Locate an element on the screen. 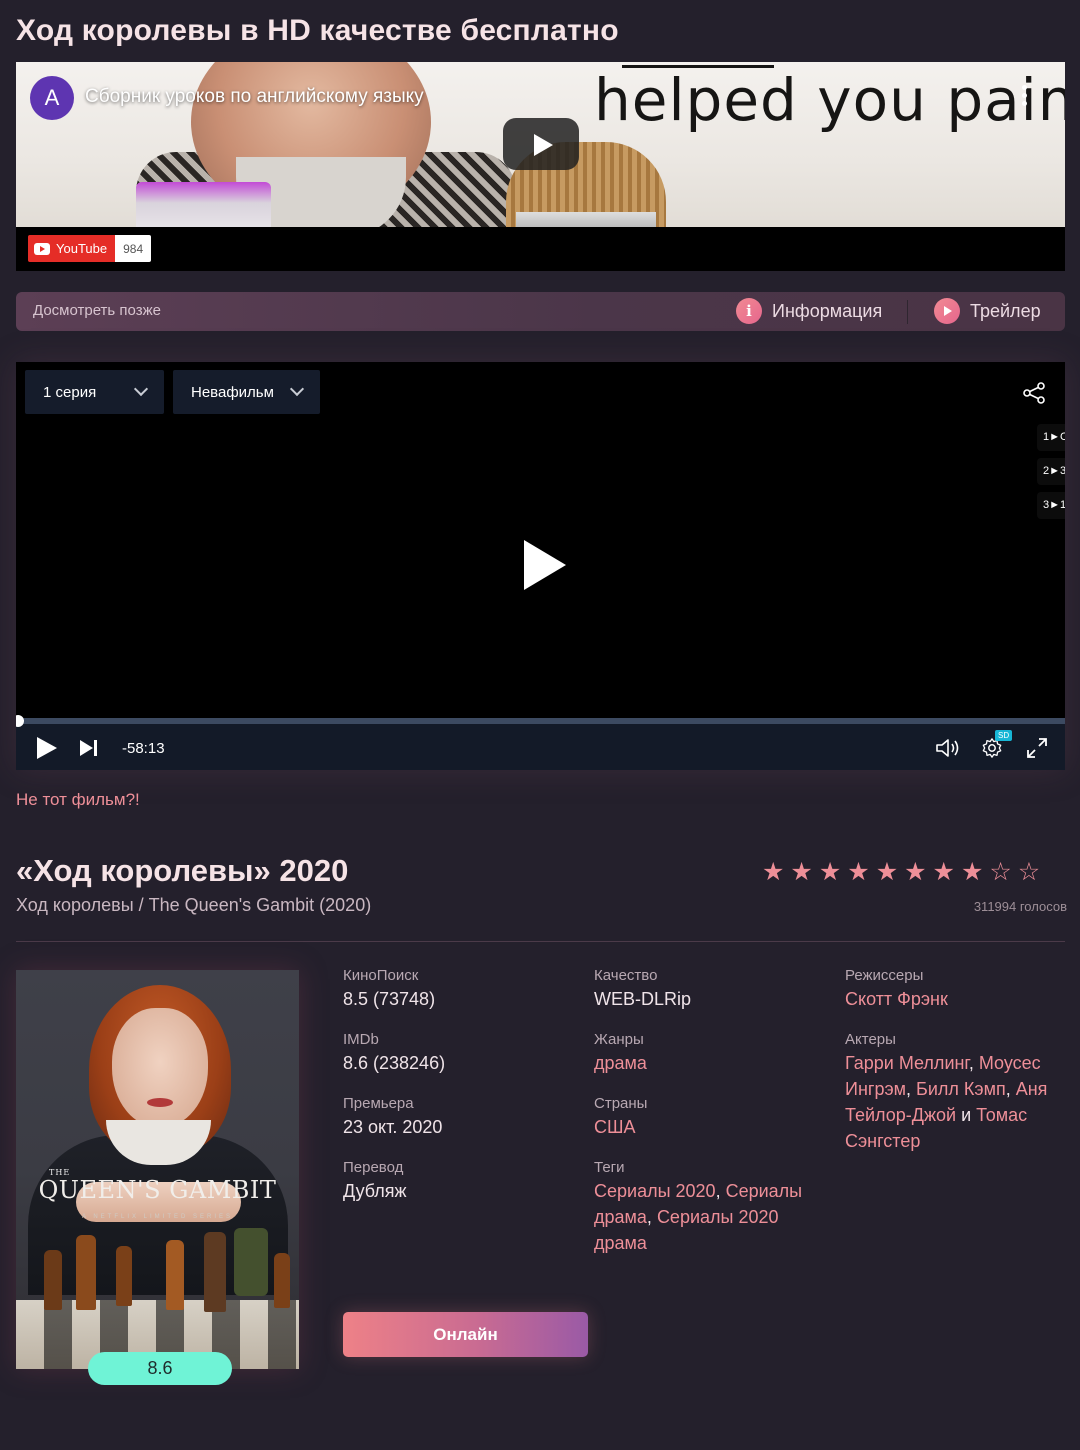  info-label: Информация is located at coordinates (827, 310).